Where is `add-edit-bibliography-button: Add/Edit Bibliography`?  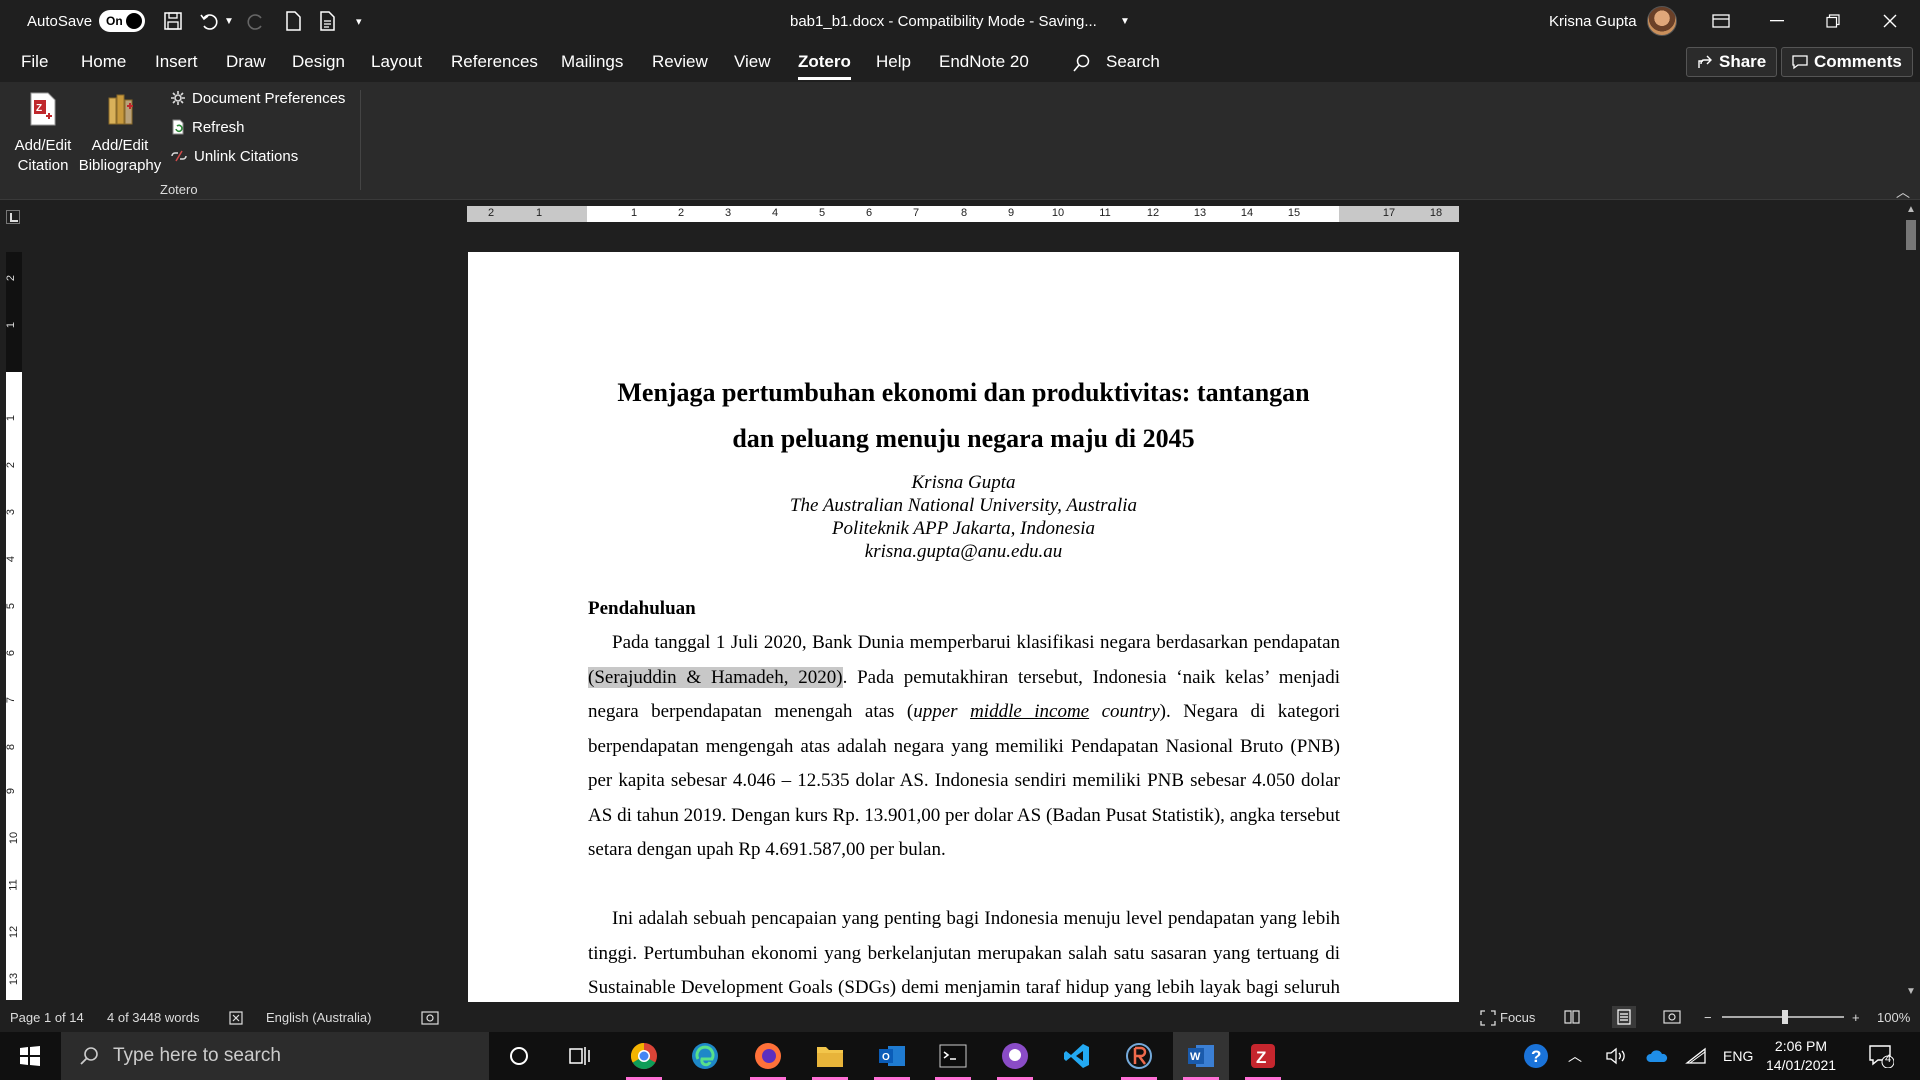 add-edit-bibliography-button: Add/Edit Bibliography is located at coordinates (120, 134).